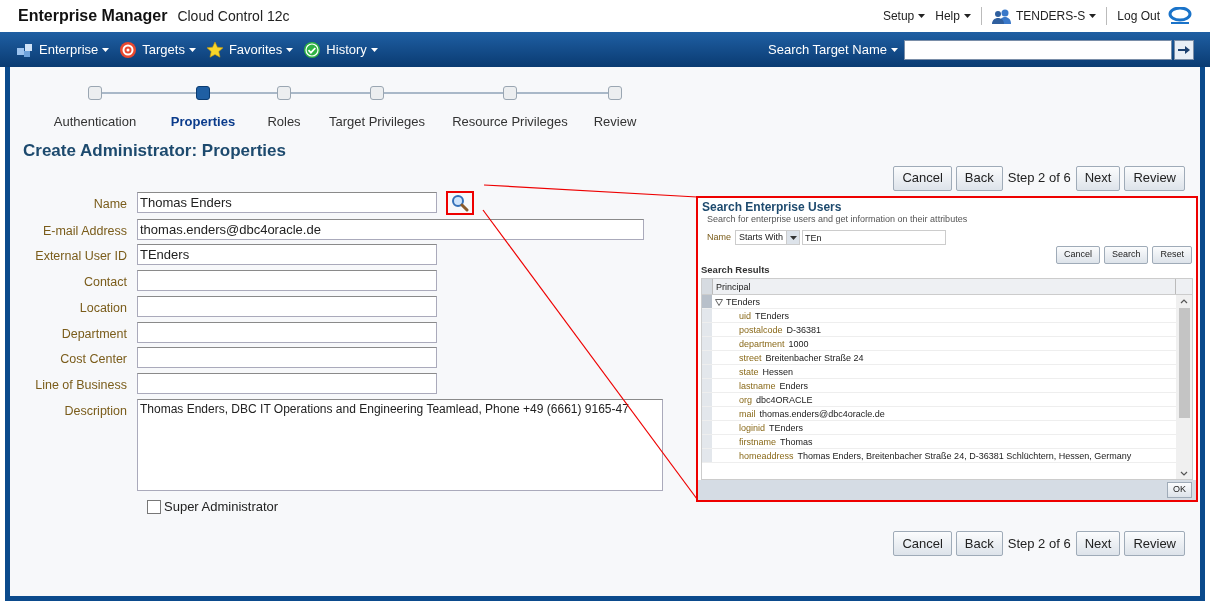 Image resolution: width=1210 pixels, height=601 pixels. Describe the element at coordinates (94, 334) in the screenshot. I see `field-label: Department` at that location.